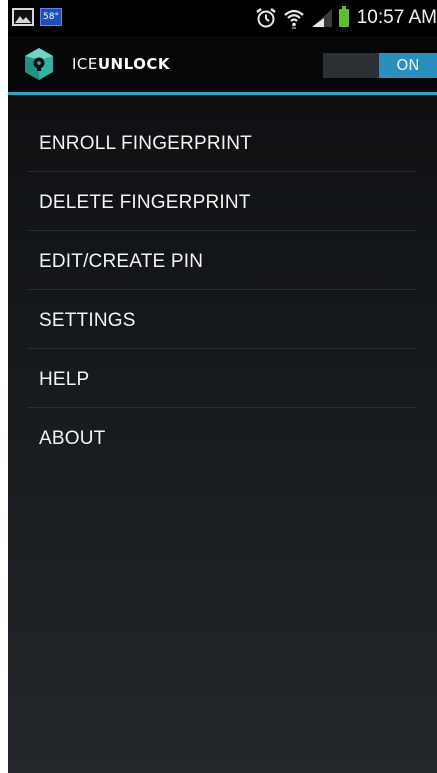 The image size is (437, 773). What do you see at coordinates (87, 320) in the screenshot?
I see `menu-item-label: SETTINGS` at bounding box center [87, 320].